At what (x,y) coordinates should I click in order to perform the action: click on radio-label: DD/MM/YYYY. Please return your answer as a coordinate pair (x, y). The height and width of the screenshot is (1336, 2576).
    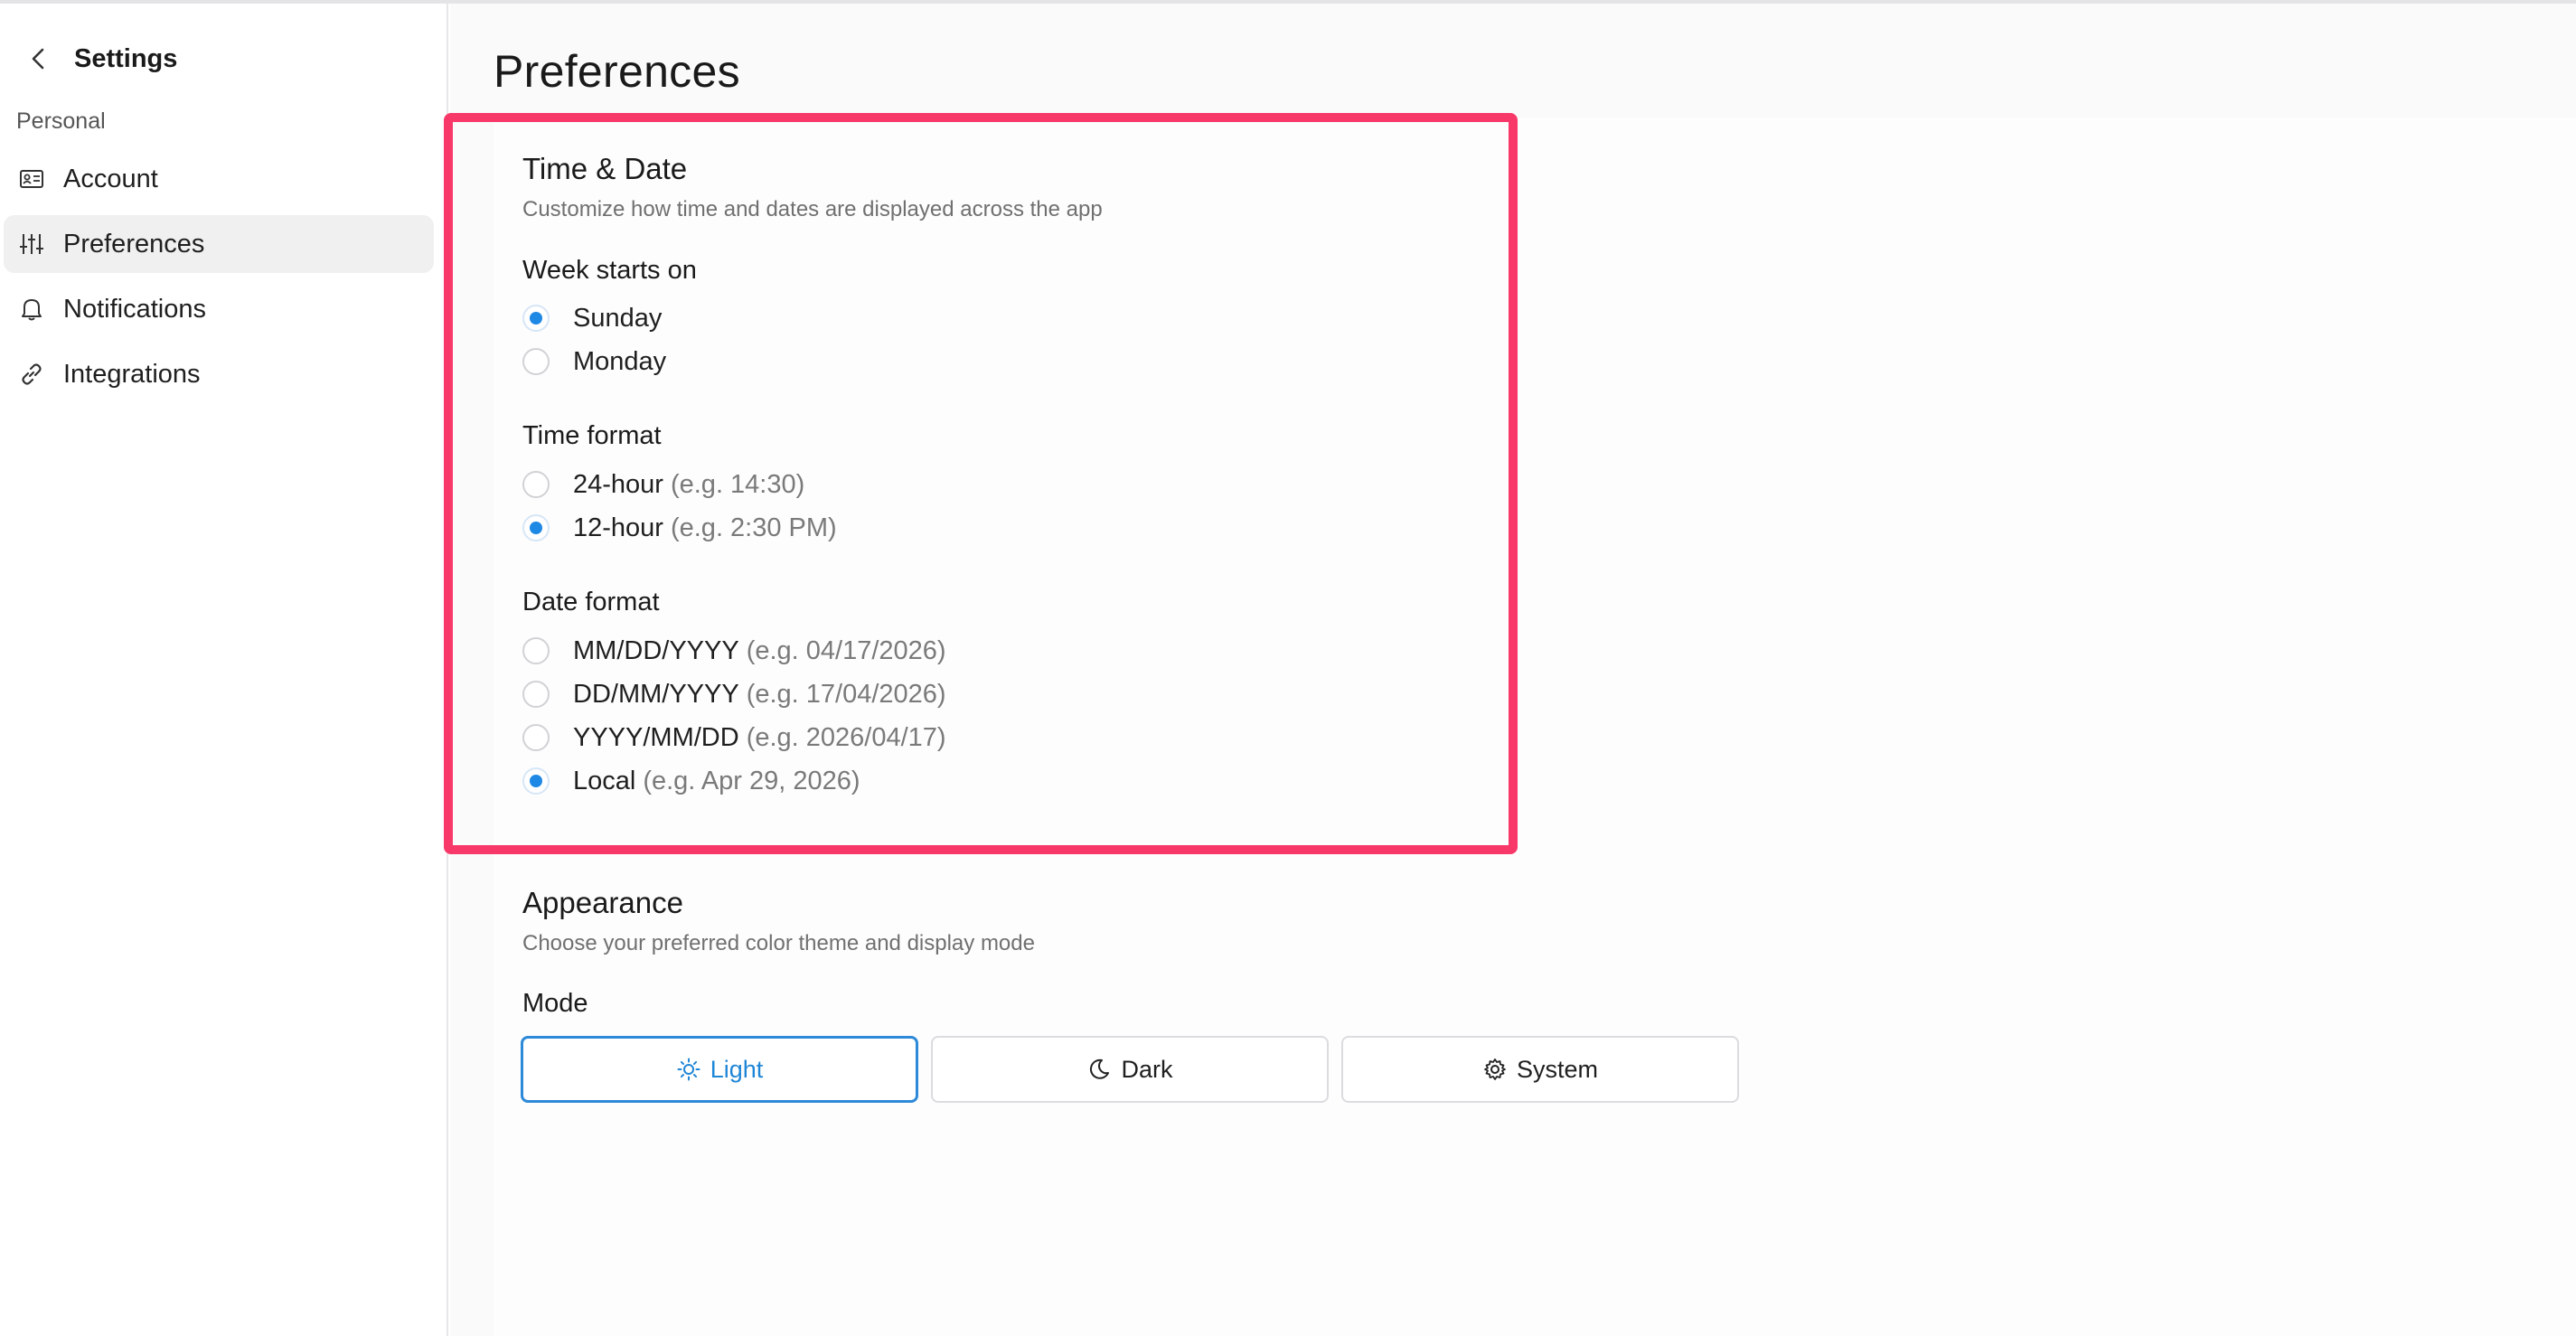
    Looking at the image, I should click on (656, 694).